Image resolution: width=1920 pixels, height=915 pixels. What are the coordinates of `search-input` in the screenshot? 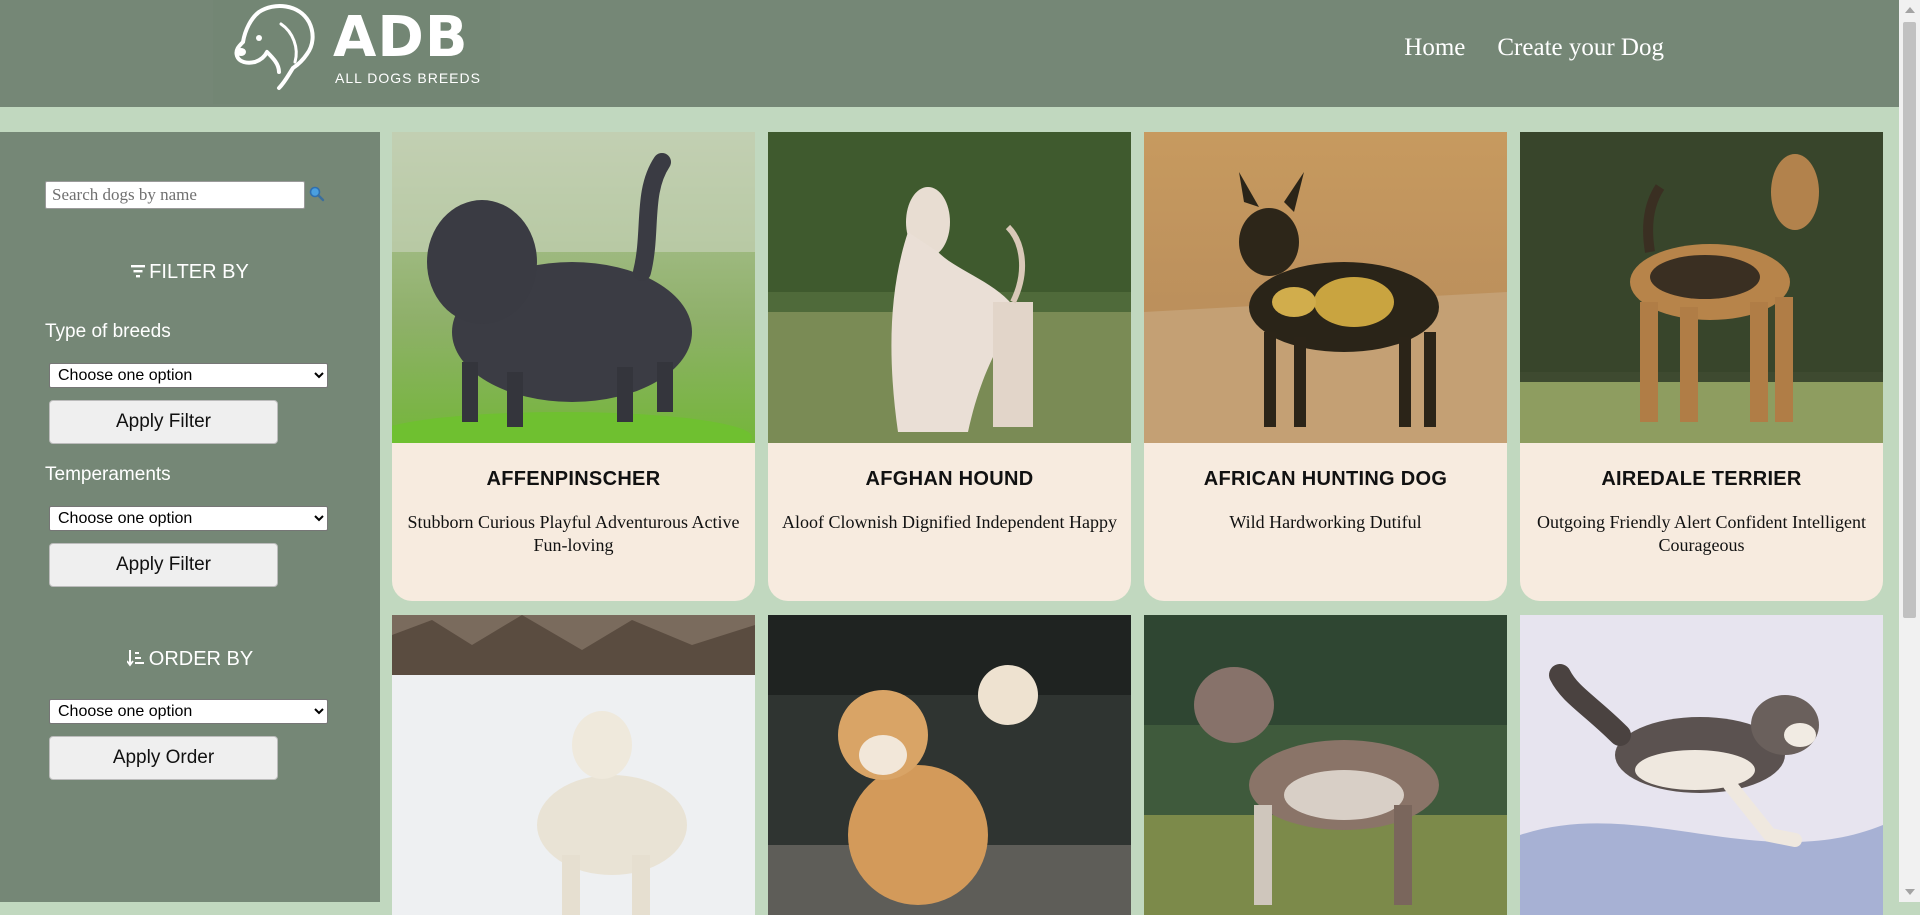 It's located at (175, 195).